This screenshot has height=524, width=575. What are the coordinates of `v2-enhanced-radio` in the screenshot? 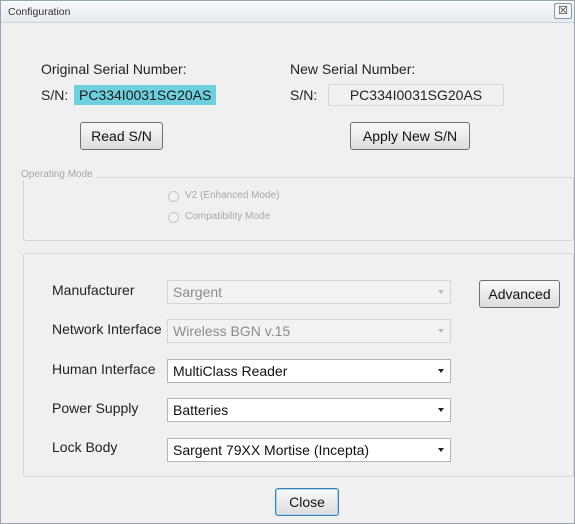 It's located at (173, 196).